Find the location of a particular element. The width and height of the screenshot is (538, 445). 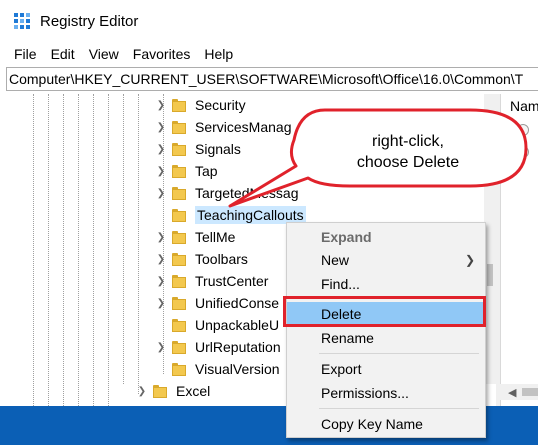

tree-node-toolbars: ❯ Toolbars is located at coordinates (202, 259).